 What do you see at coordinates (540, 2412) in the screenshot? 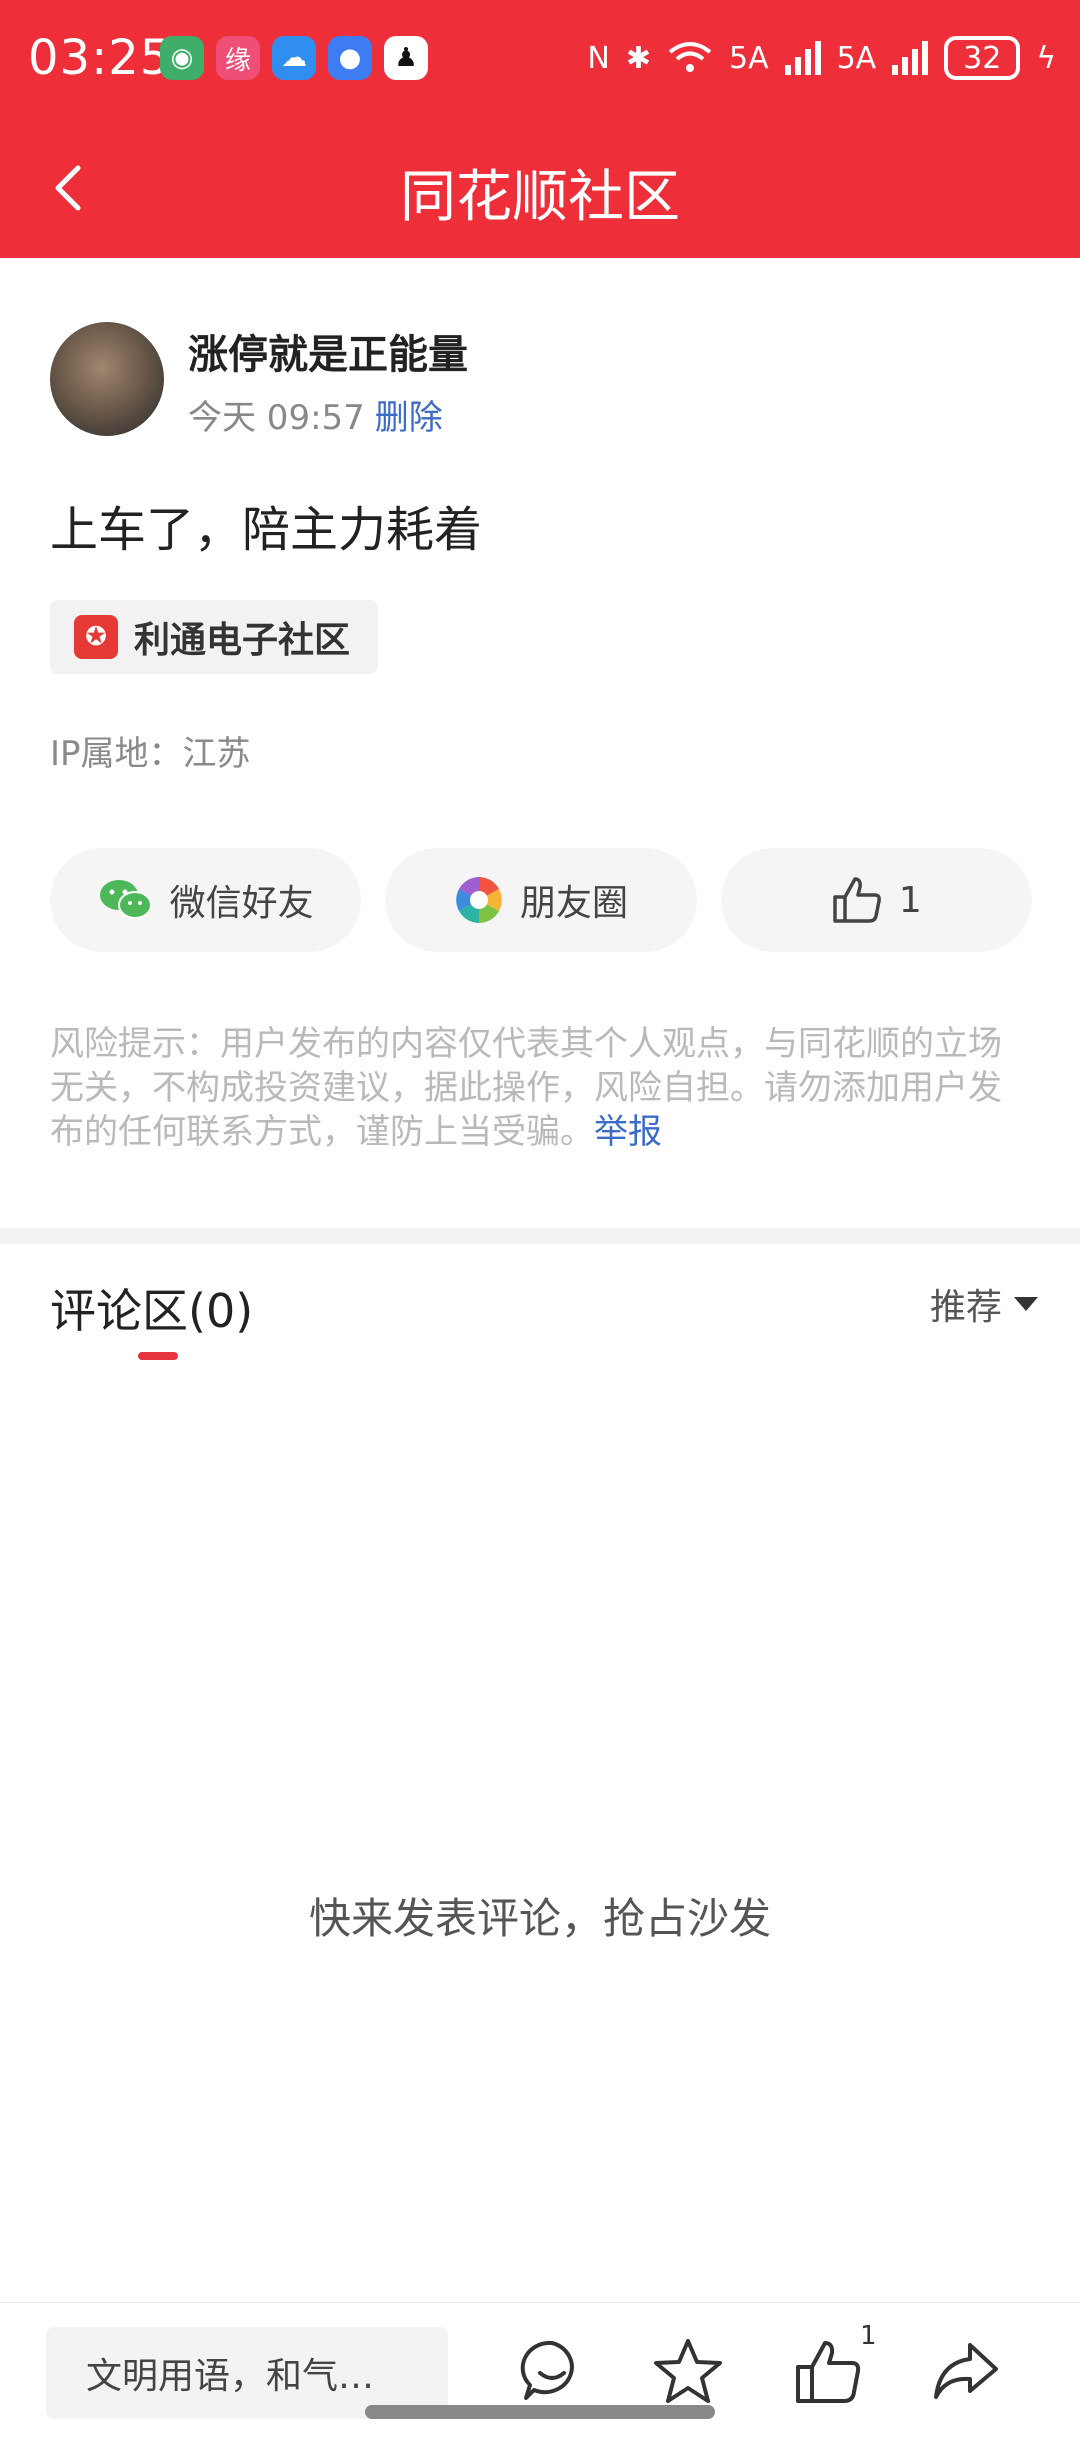
I see `home-indicator` at bounding box center [540, 2412].